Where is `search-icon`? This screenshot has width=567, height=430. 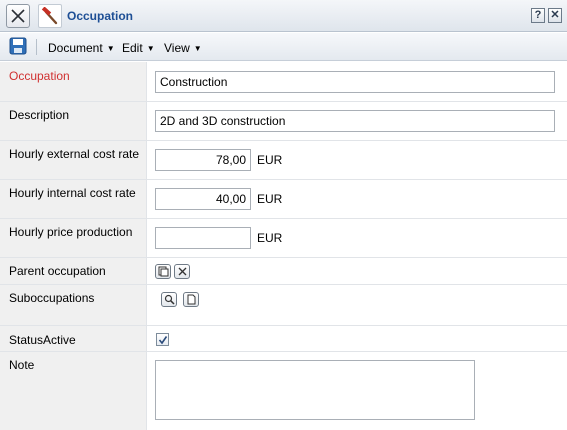
search-icon is located at coordinates (169, 299).